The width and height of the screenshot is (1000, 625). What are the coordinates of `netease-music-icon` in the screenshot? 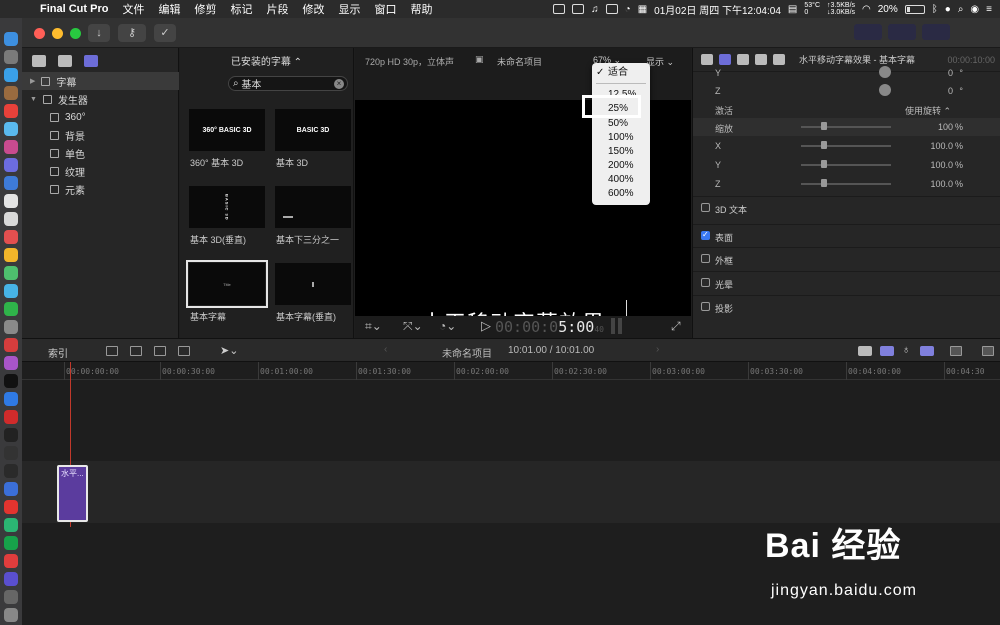 It's located at (11, 561).